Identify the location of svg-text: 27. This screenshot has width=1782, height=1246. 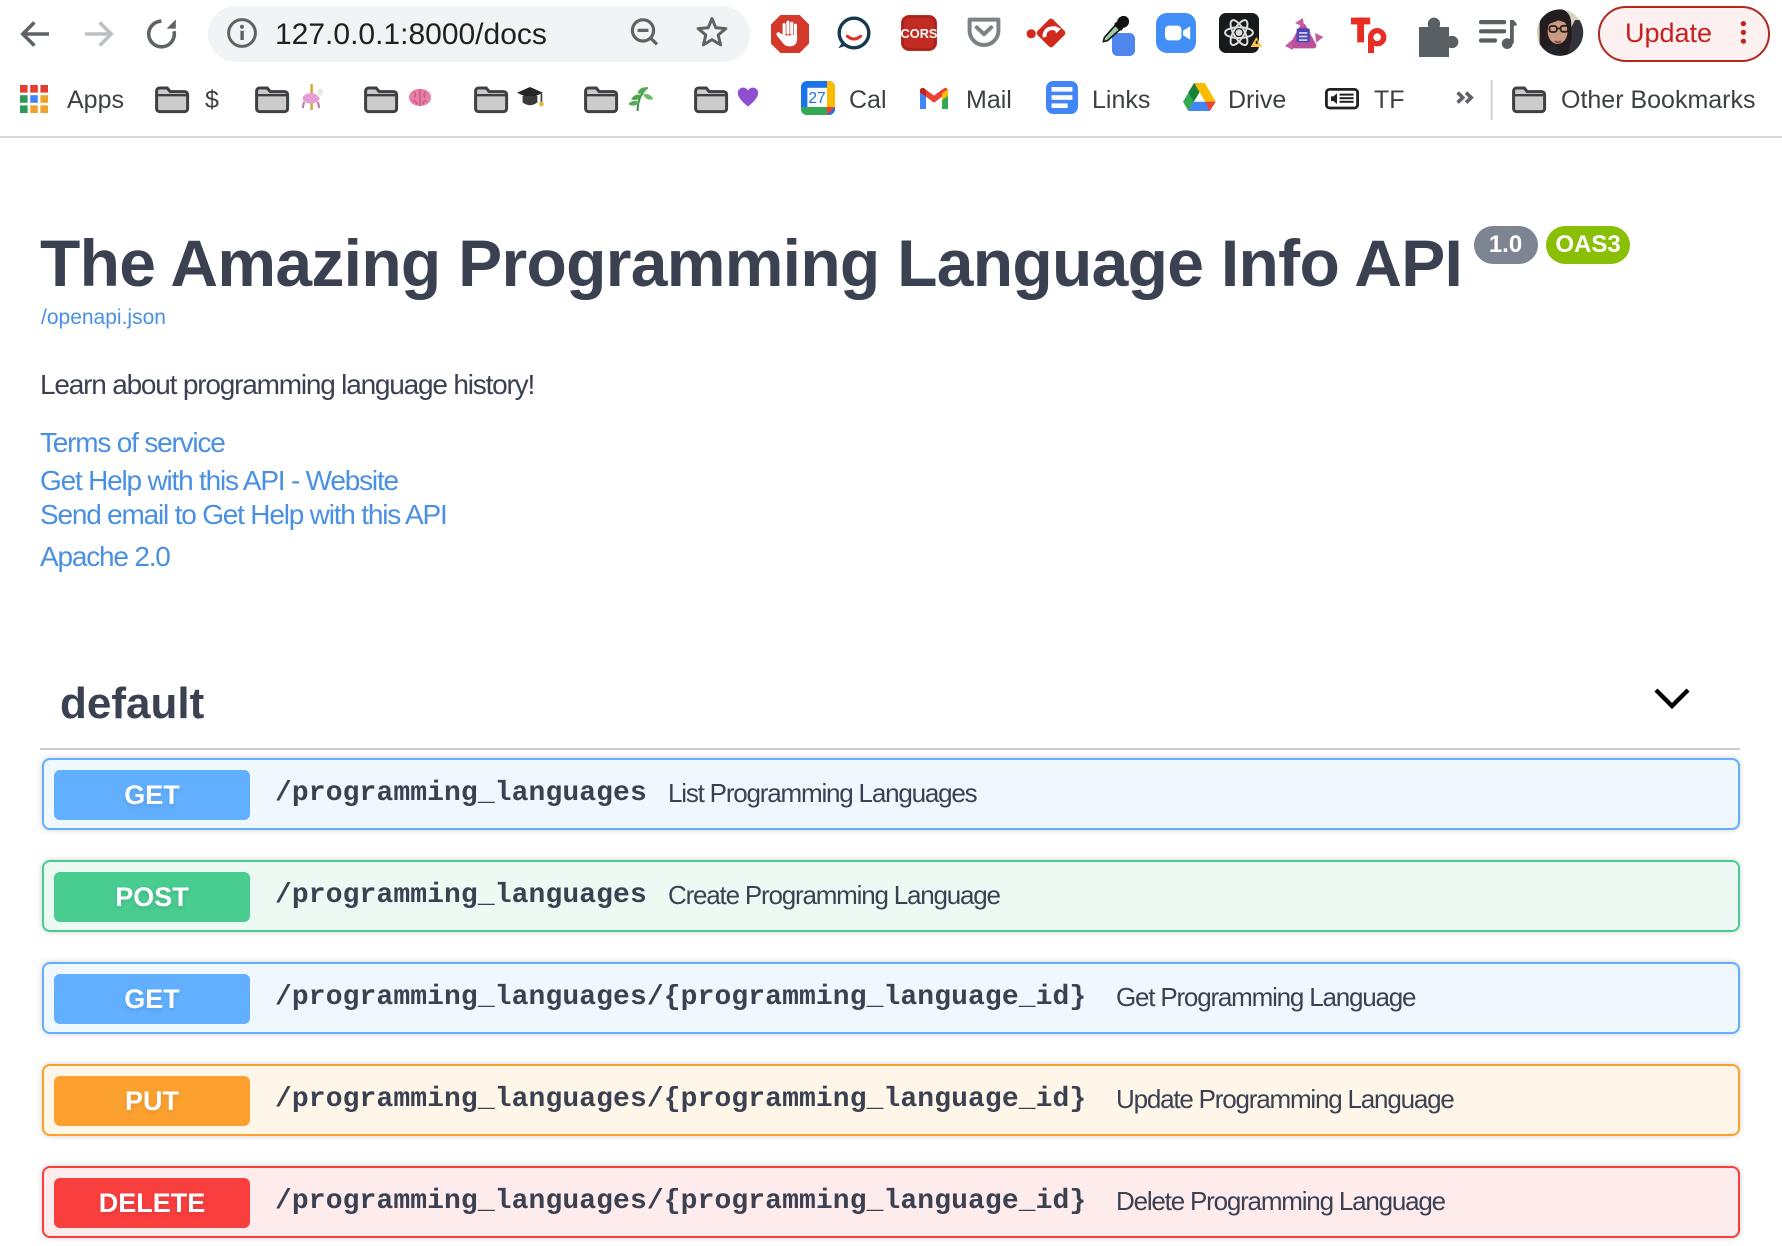
(816, 98).